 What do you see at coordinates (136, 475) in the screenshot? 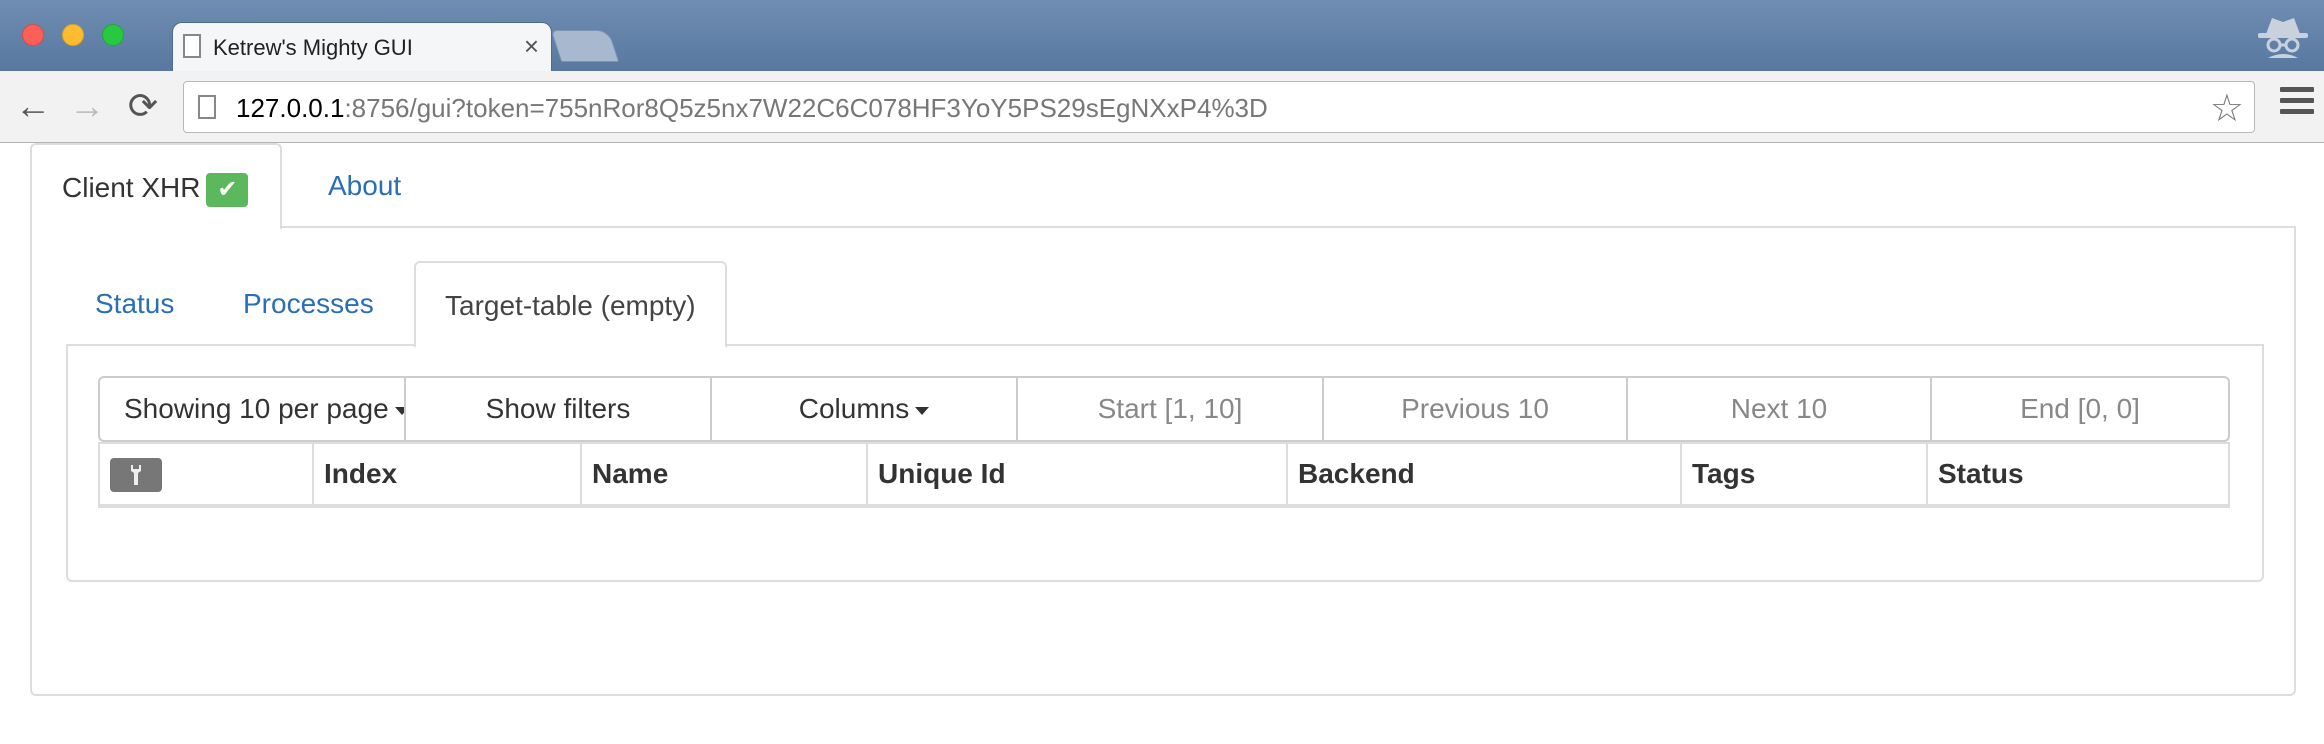
I see `wrench-icon` at bounding box center [136, 475].